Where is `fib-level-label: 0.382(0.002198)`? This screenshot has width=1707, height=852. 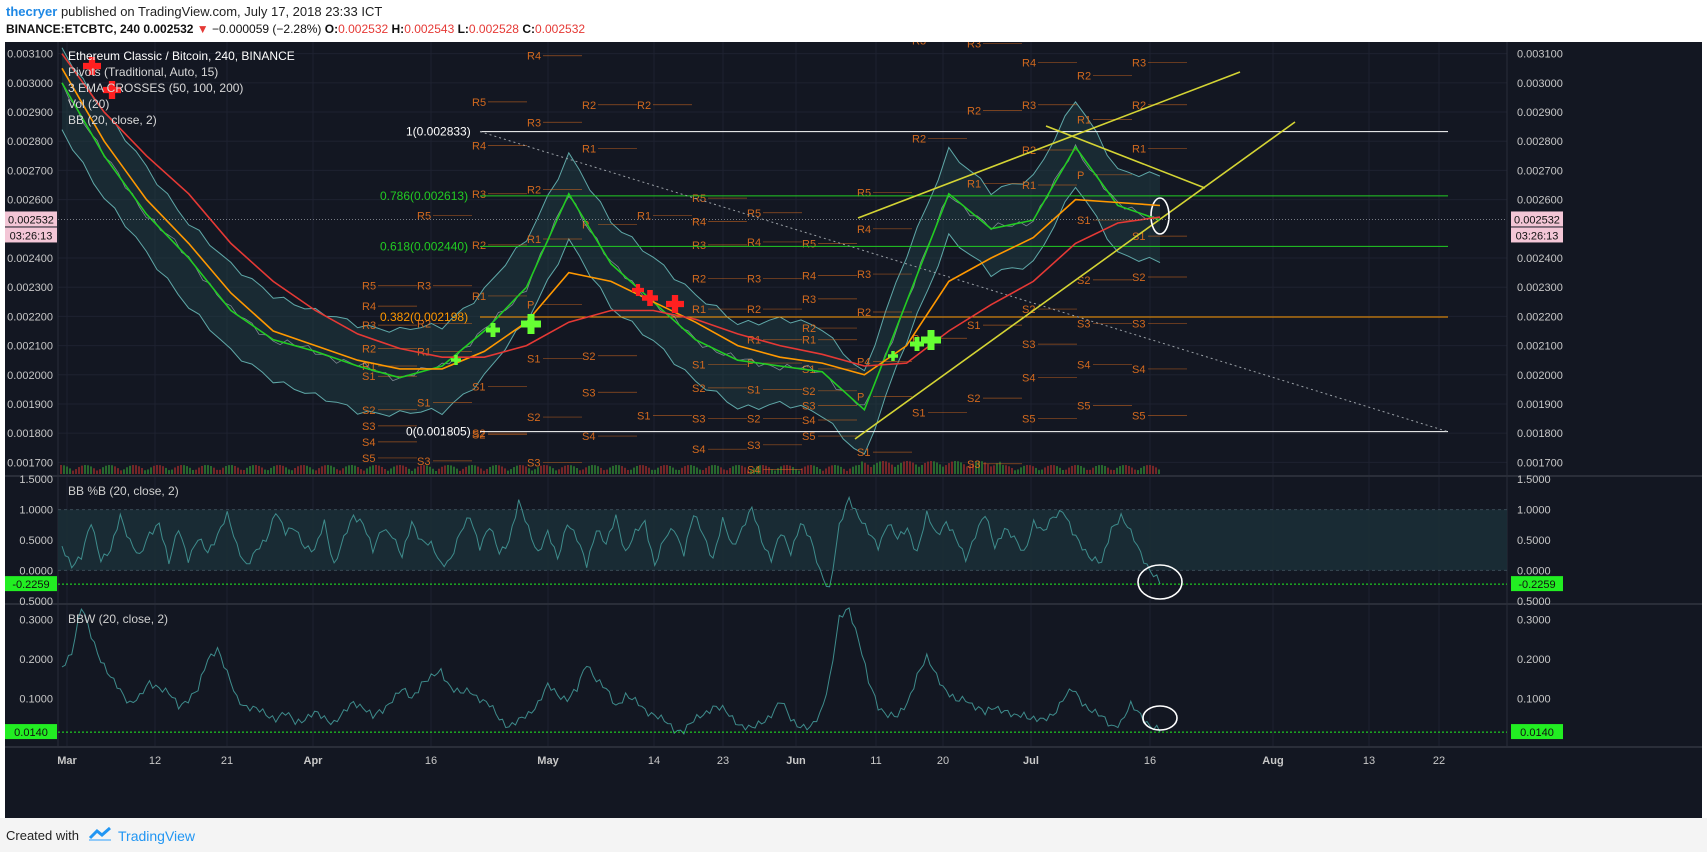 fib-level-label: 0.382(0.002198) is located at coordinates (424, 317).